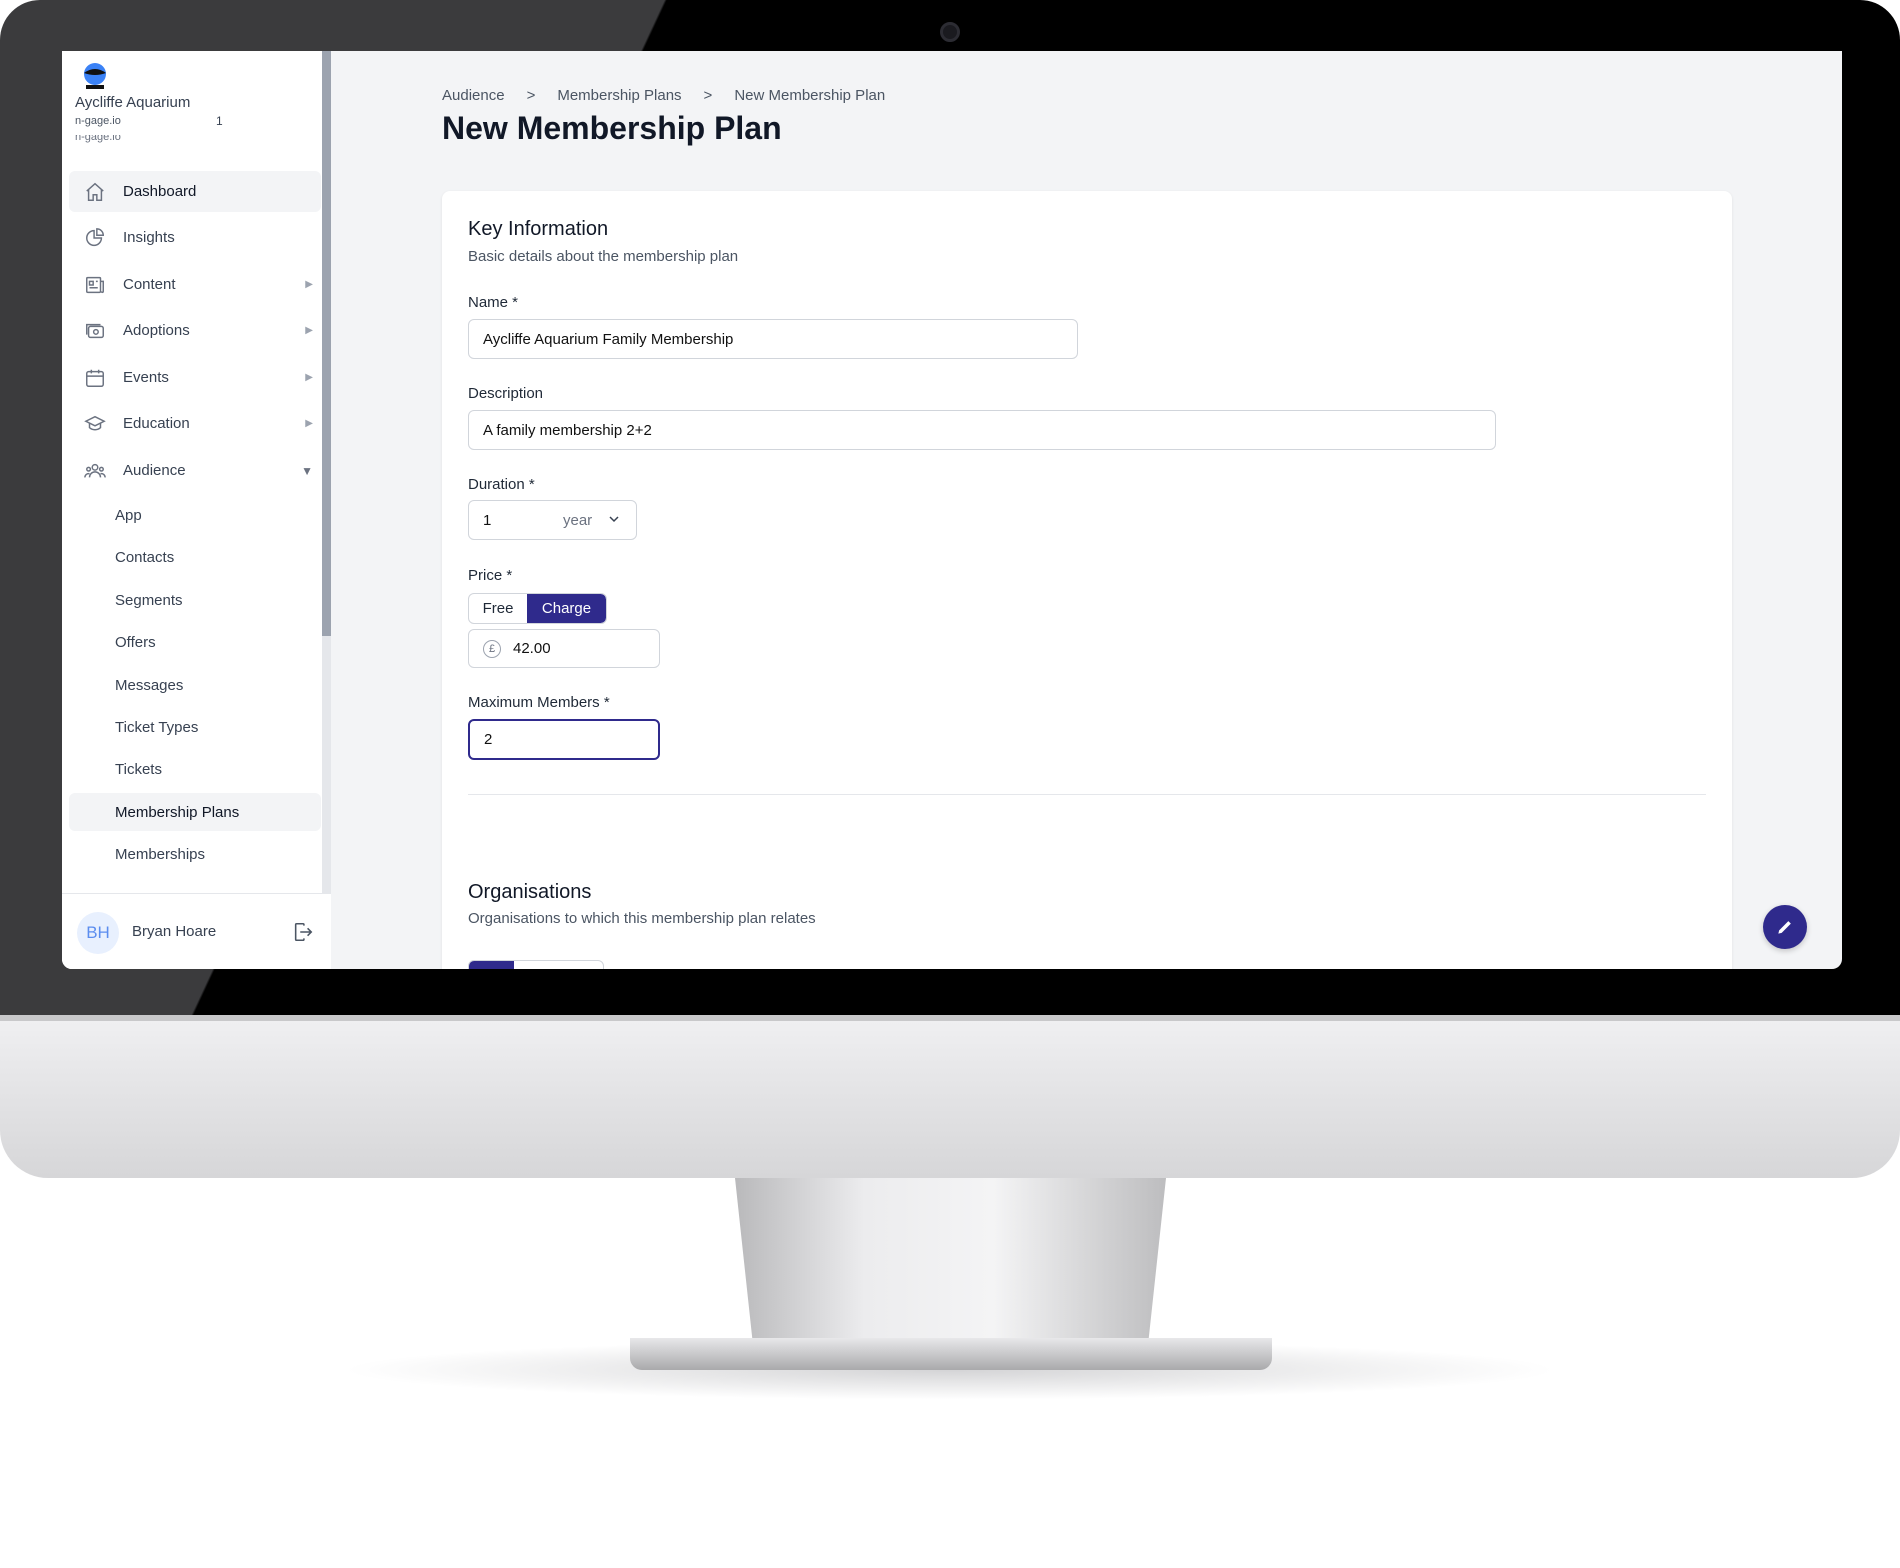 The image size is (1900, 1568). Describe the element at coordinates (195, 600) in the screenshot. I see `sidebar-subitem-segments: Segments` at that location.